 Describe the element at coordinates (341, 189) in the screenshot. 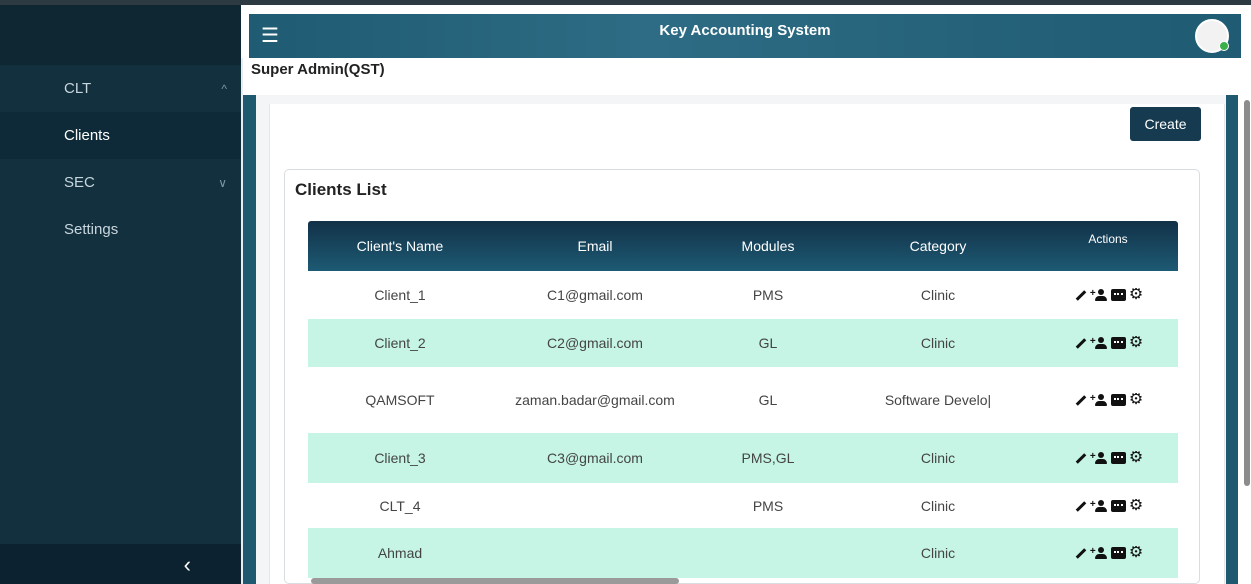

I see `clients-list-title: Clients List` at that location.